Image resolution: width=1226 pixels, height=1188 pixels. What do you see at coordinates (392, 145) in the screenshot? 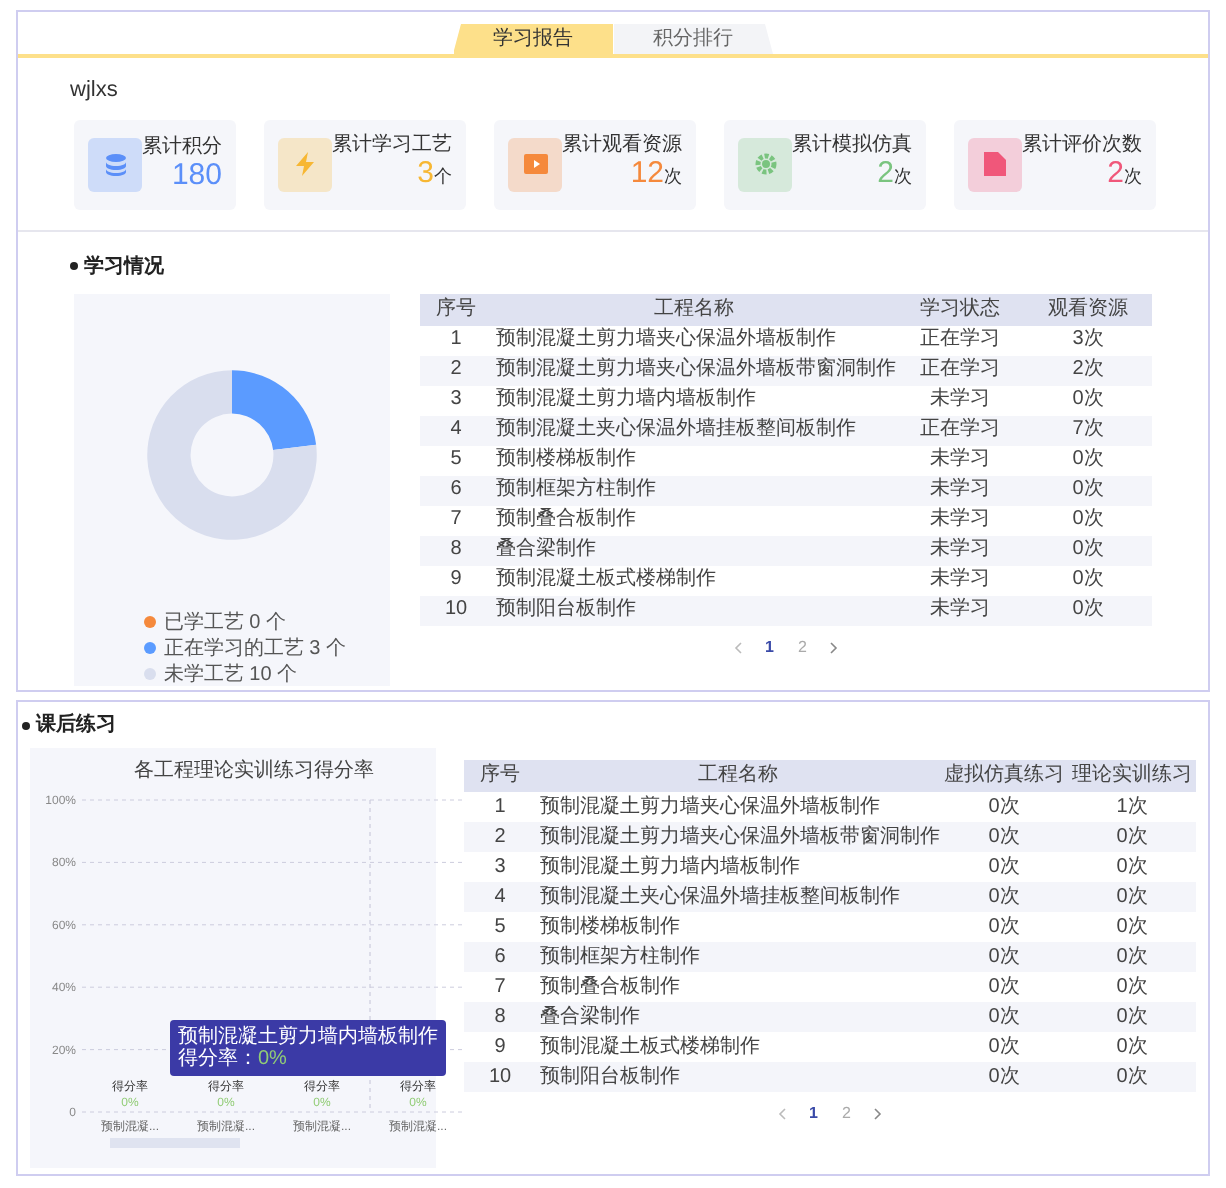
I see `stat-label: 累计学习工艺` at bounding box center [392, 145].